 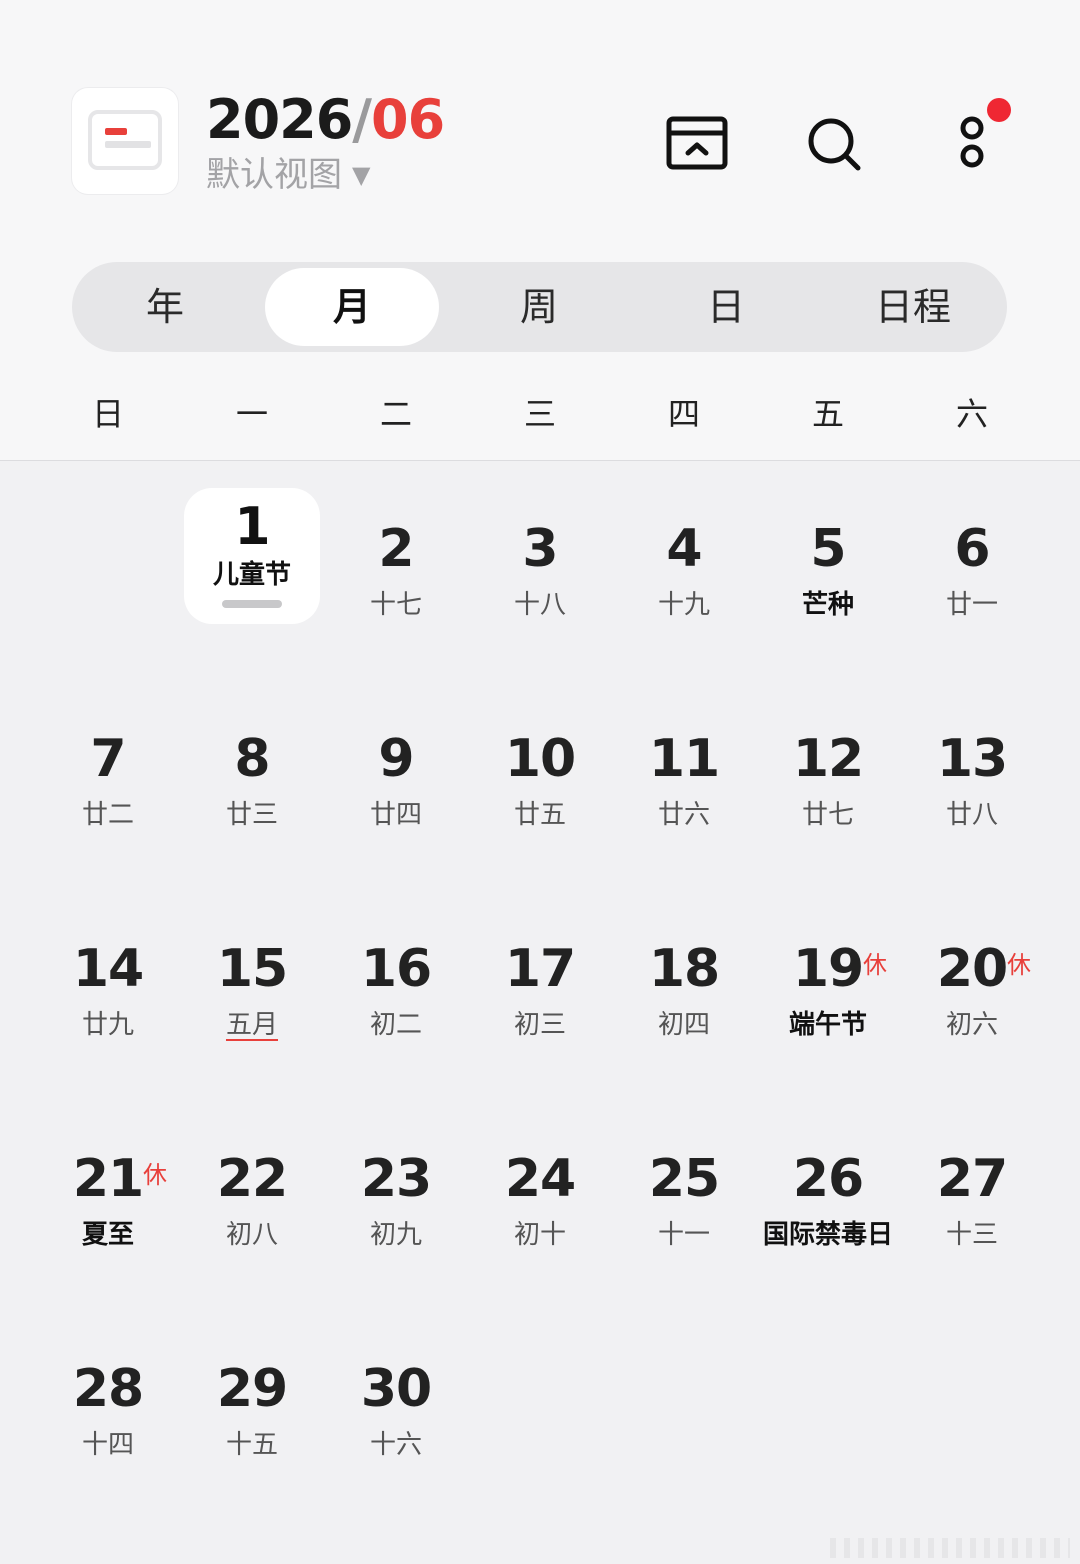 I want to click on day-cell: 5 芒种, so click(x=828, y=569).